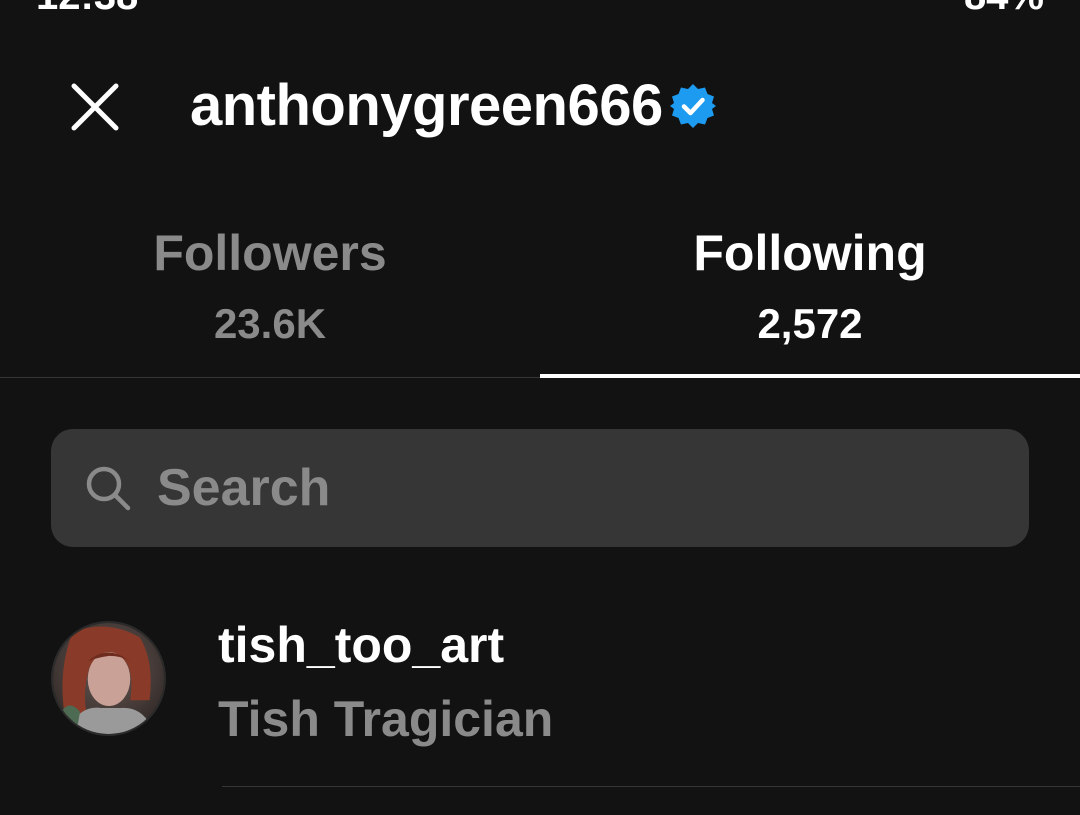 The image size is (1080, 815). What do you see at coordinates (651, 786) in the screenshot?
I see `list-divider` at bounding box center [651, 786].